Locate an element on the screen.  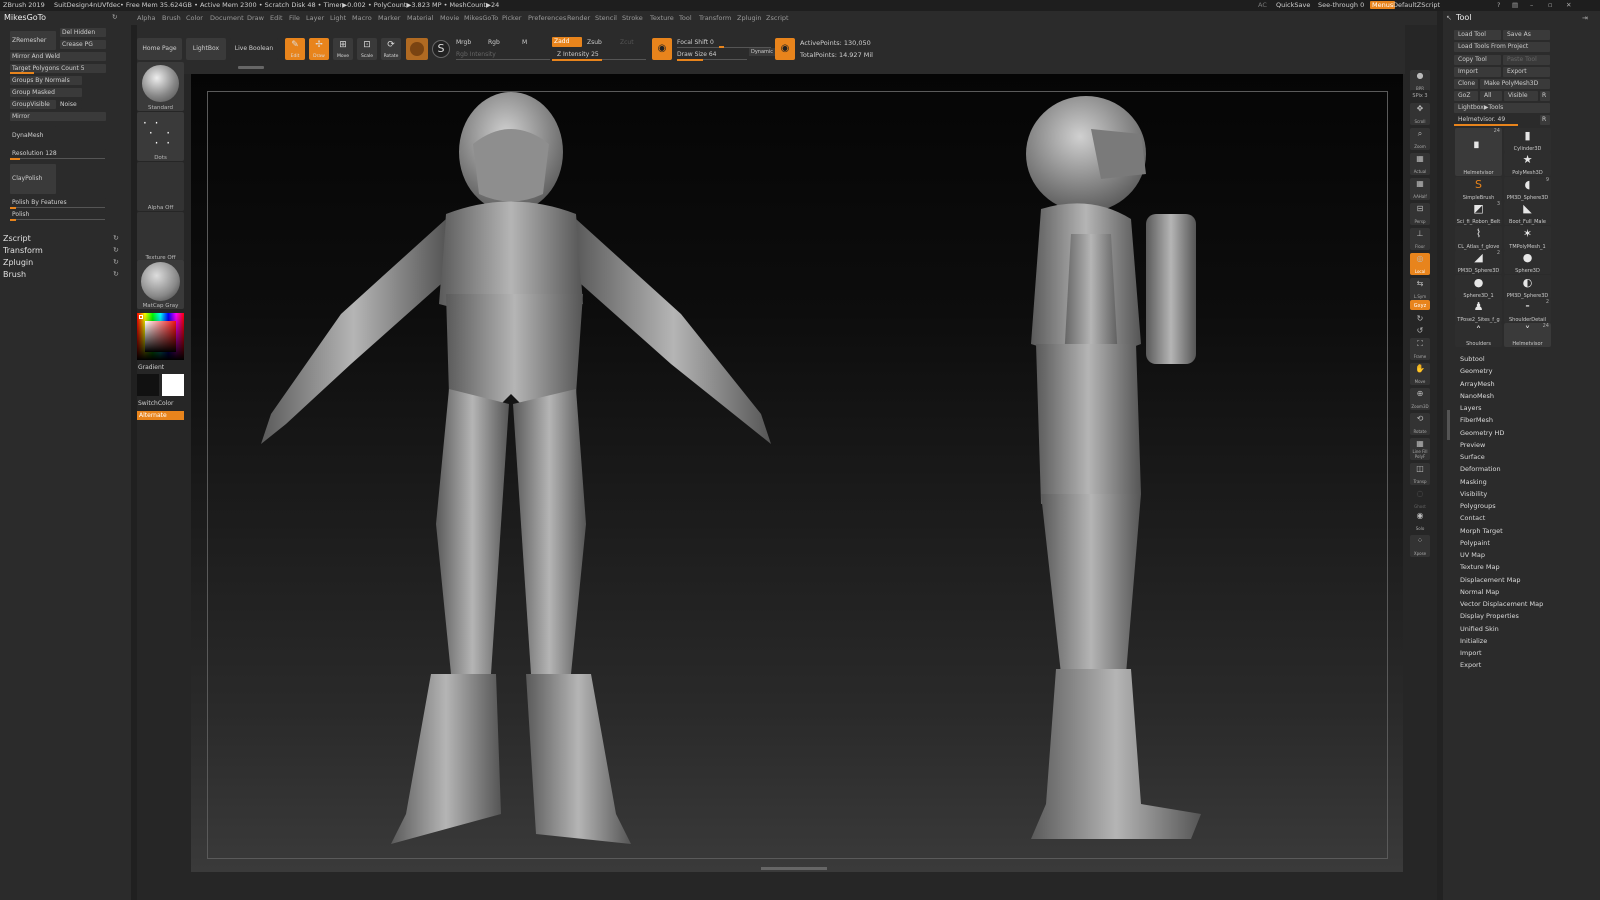
help-icon: ? is located at coordinates (1498, 5).